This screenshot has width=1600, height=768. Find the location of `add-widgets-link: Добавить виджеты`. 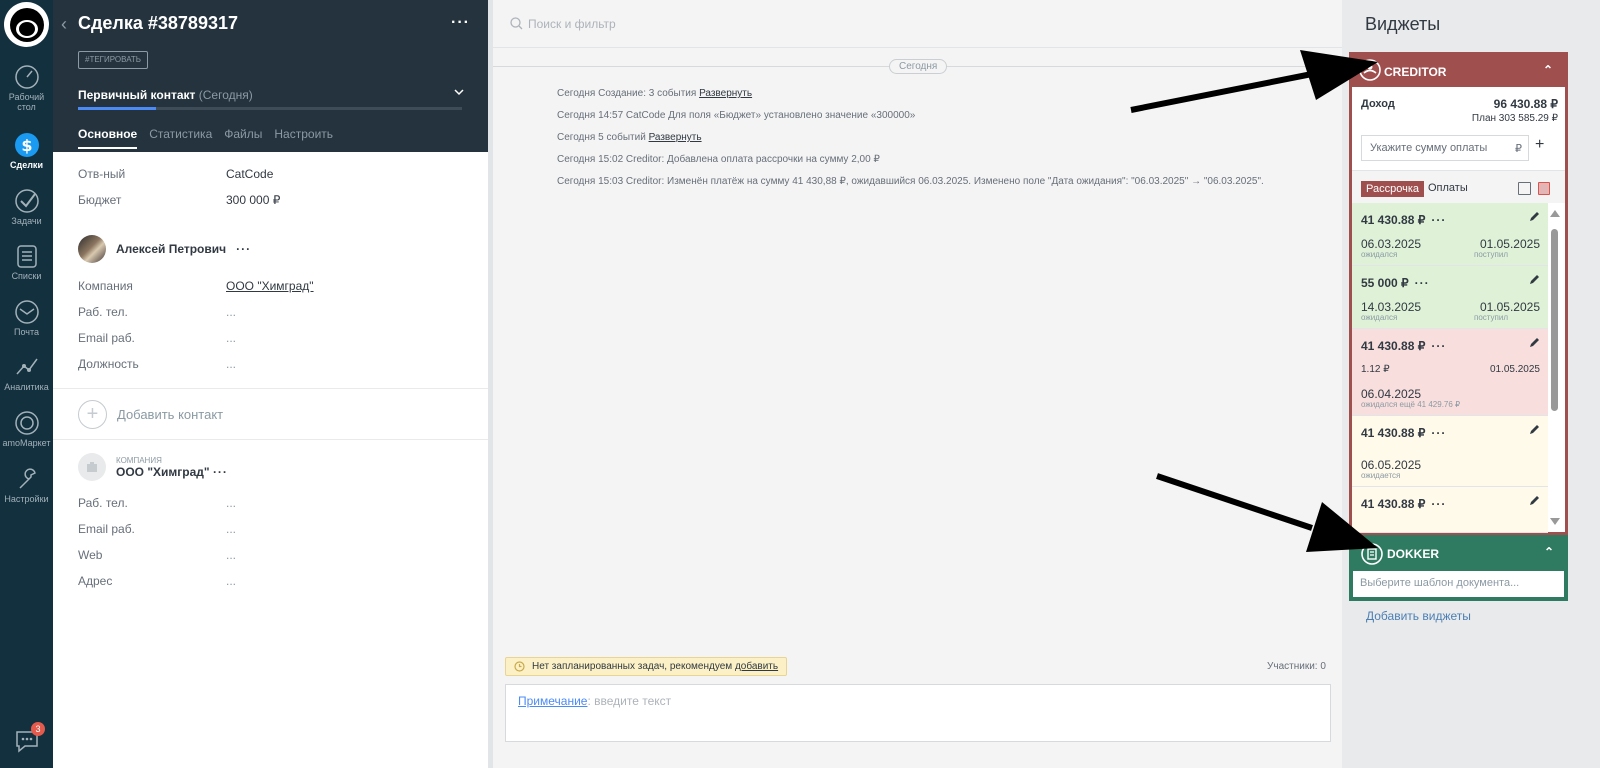

add-widgets-link: Добавить виджеты is located at coordinates (1418, 616).